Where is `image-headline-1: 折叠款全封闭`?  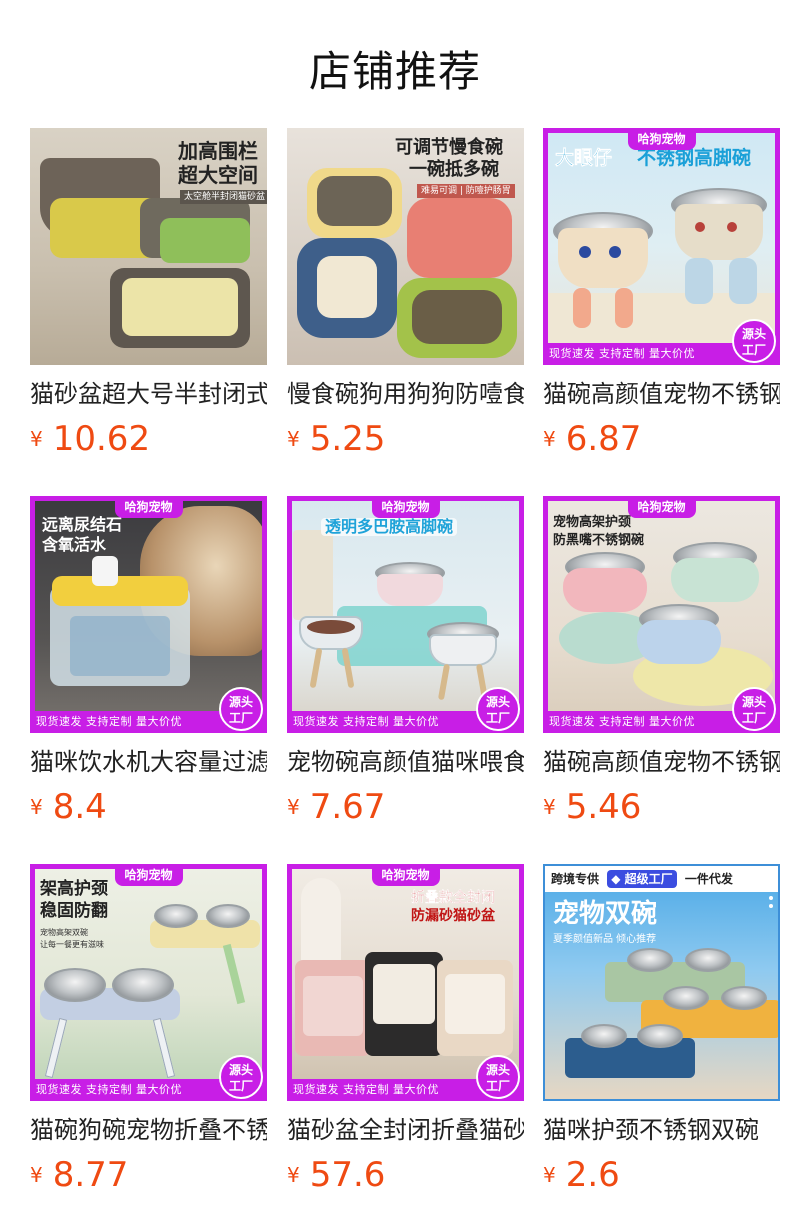 image-headline-1: 折叠款全封闭 is located at coordinates (453, 898).